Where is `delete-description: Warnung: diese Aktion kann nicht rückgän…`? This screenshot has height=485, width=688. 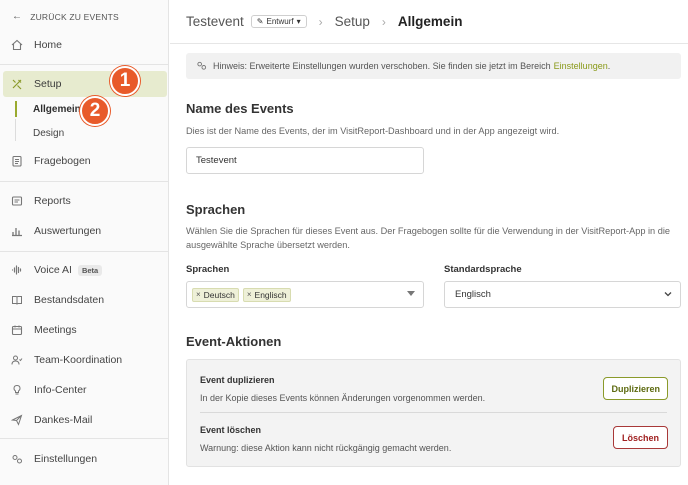 delete-description: Warnung: diese Aktion kann nicht rückgän… is located at coordinates (326, 448).